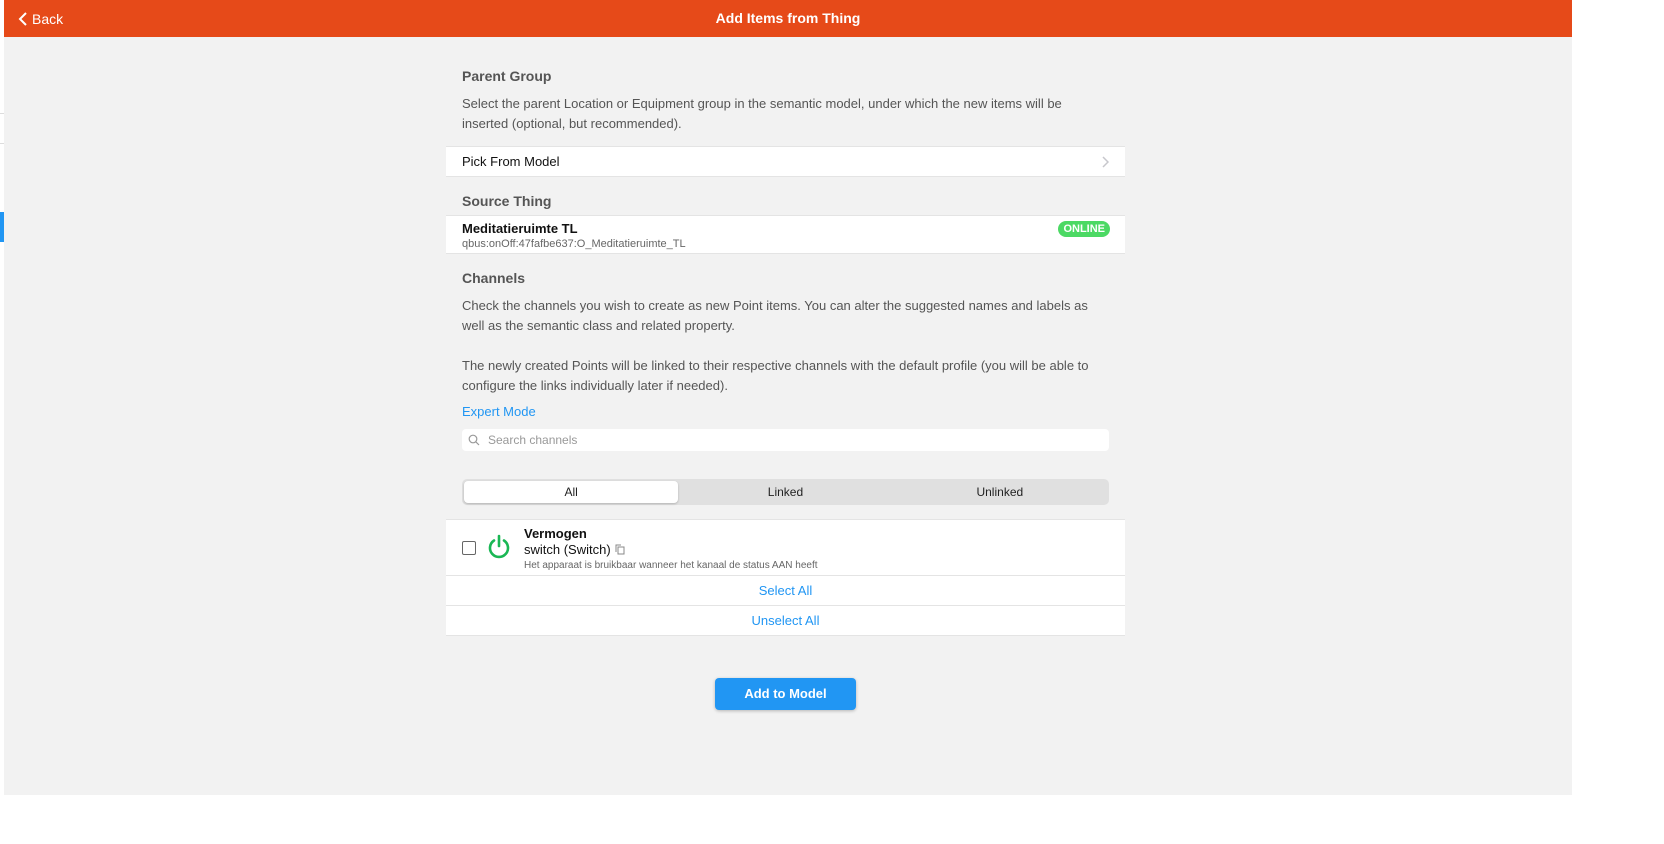  Describe the element at coordinates (1000, 492) in the screenshot. I see `filter-unlinked: Unlinked` at that location.